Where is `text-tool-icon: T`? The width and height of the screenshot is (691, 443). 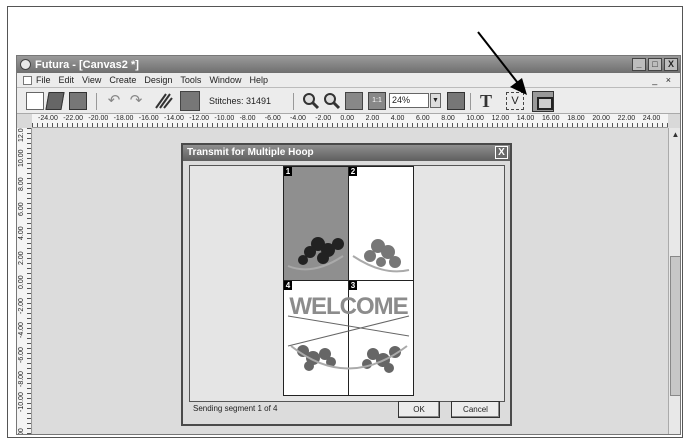
text-tool-icon: T is located at coordinates (486, 101).